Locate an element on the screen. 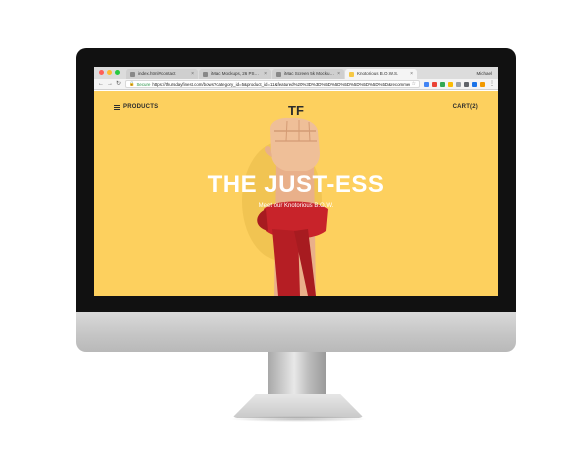 The height and width of the screenshot is (467, 588). hero-title: THE JUST-ESS is located at coordinates (296, 184).